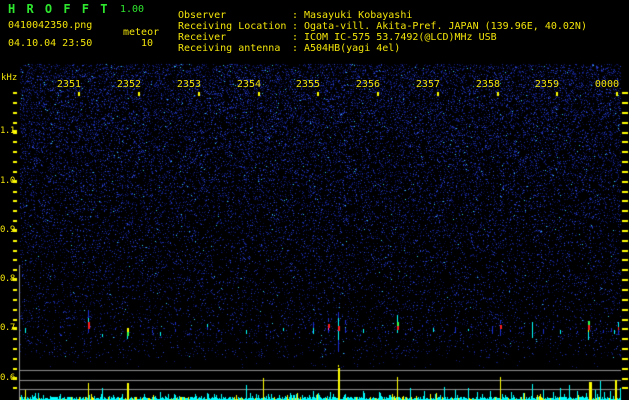  Describe the element at coordinates (487, 84) in the screenshot. I see `time-tick-label: 2358` at that location.